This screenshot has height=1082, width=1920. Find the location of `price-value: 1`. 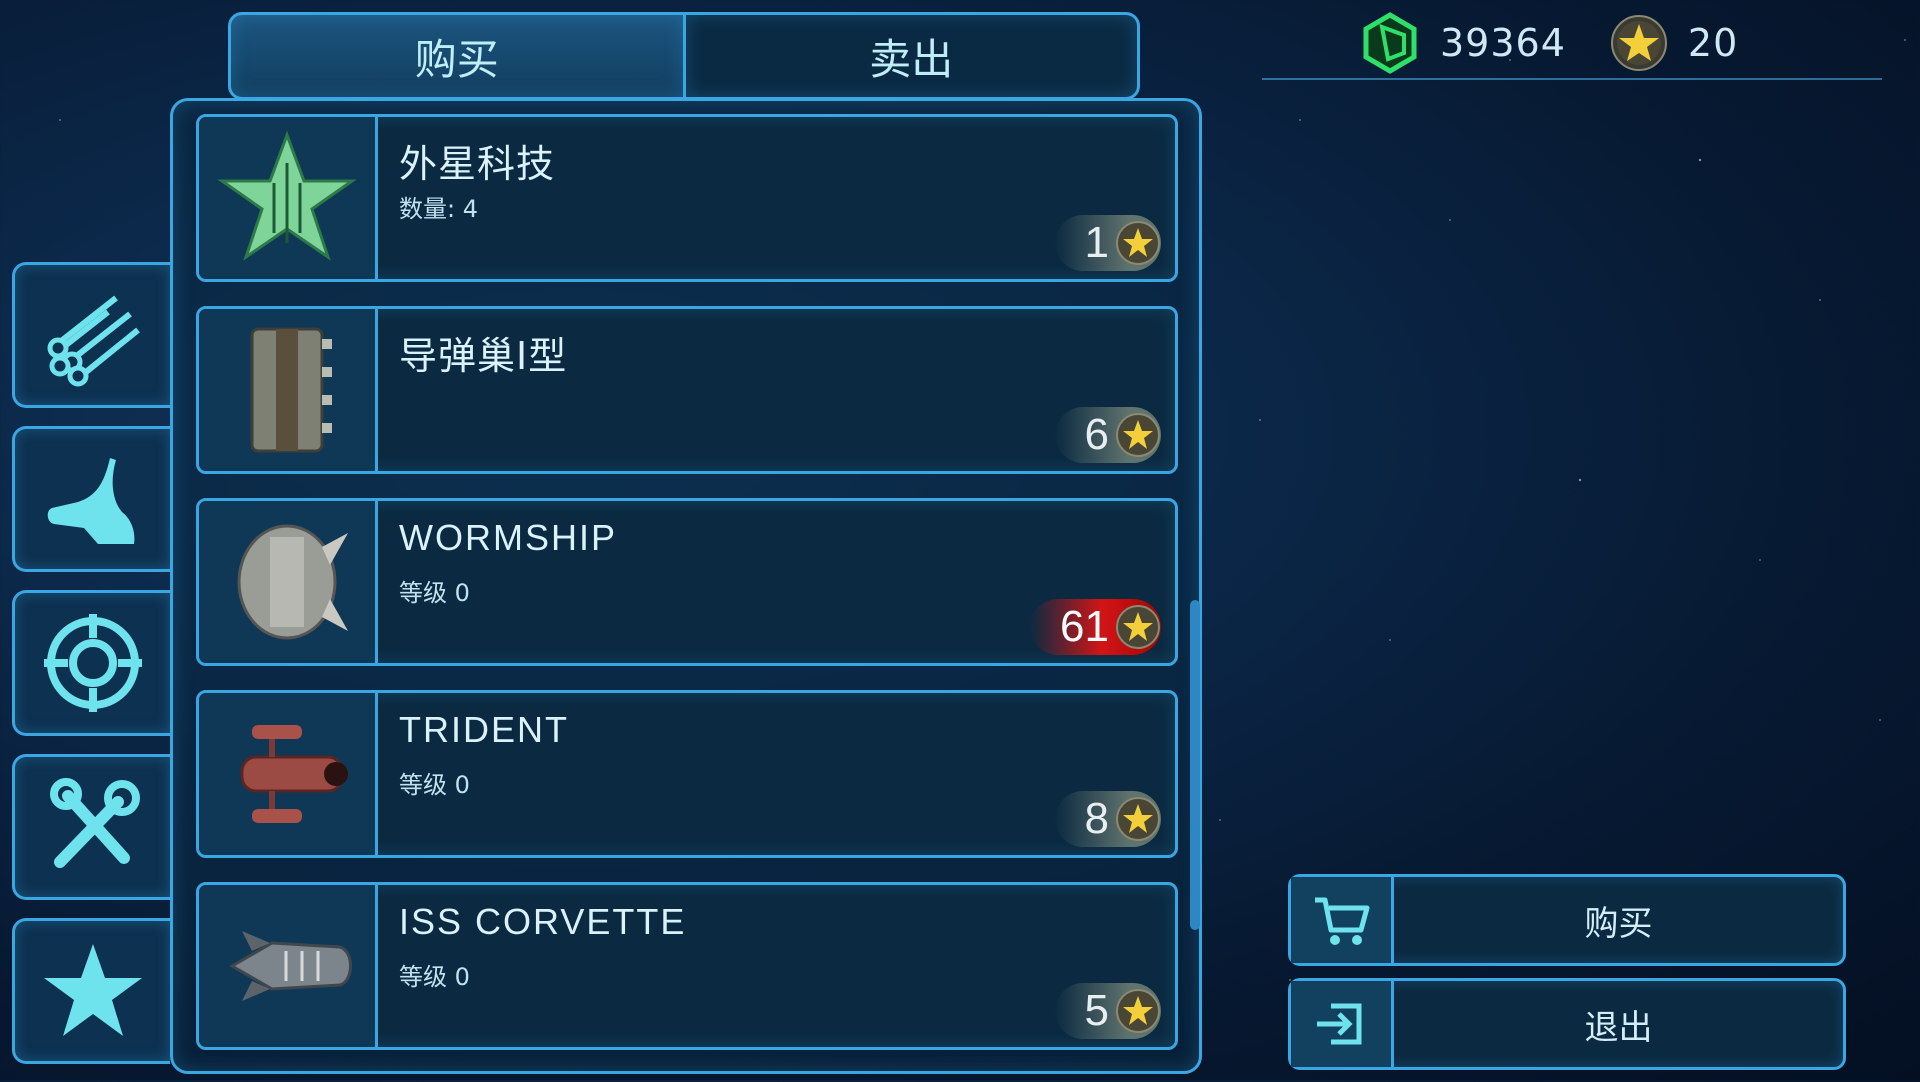

price-value: 1 is located at coordinates (1096, 242).